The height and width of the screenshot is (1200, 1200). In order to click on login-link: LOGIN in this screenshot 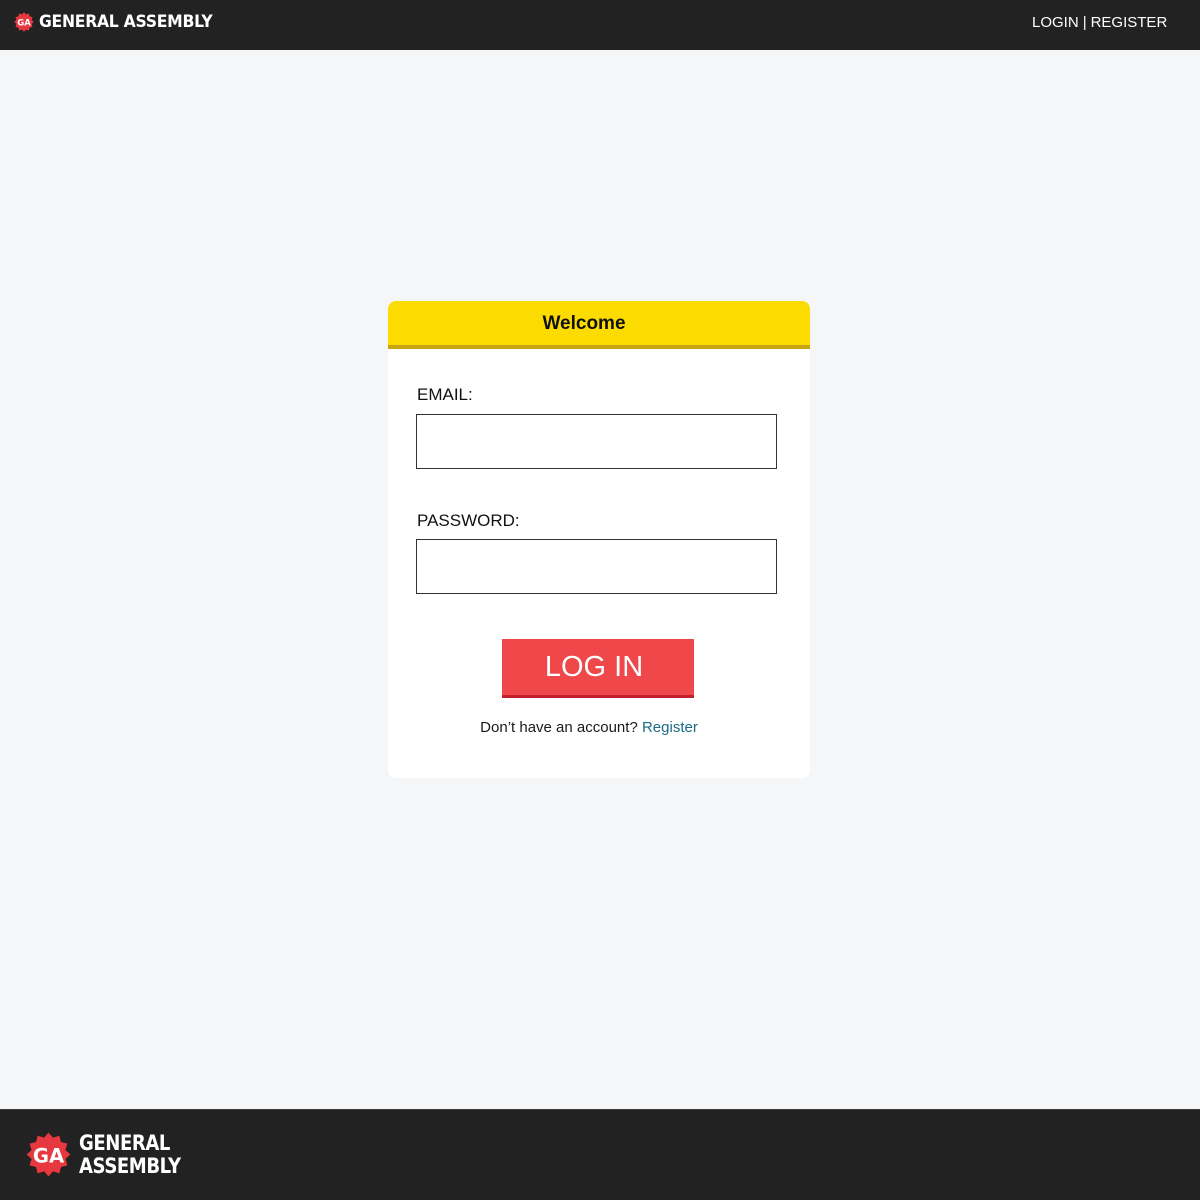, I will do `click(1055, 22)`.